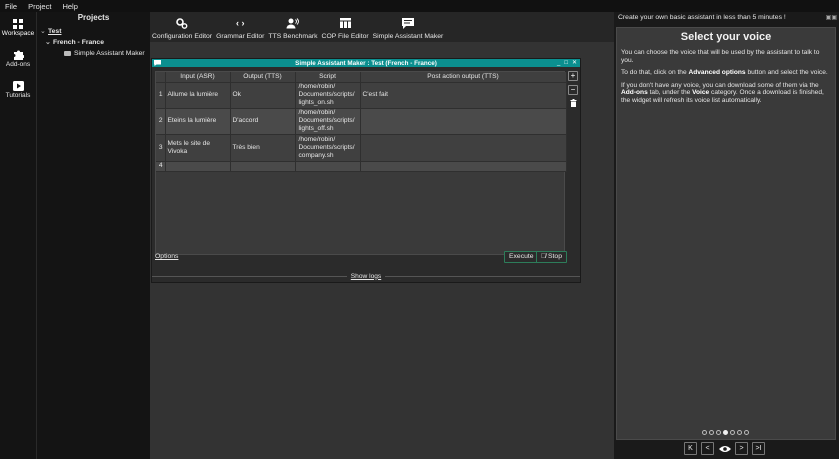  I want to click on pagination-dots, so click(726, 432).